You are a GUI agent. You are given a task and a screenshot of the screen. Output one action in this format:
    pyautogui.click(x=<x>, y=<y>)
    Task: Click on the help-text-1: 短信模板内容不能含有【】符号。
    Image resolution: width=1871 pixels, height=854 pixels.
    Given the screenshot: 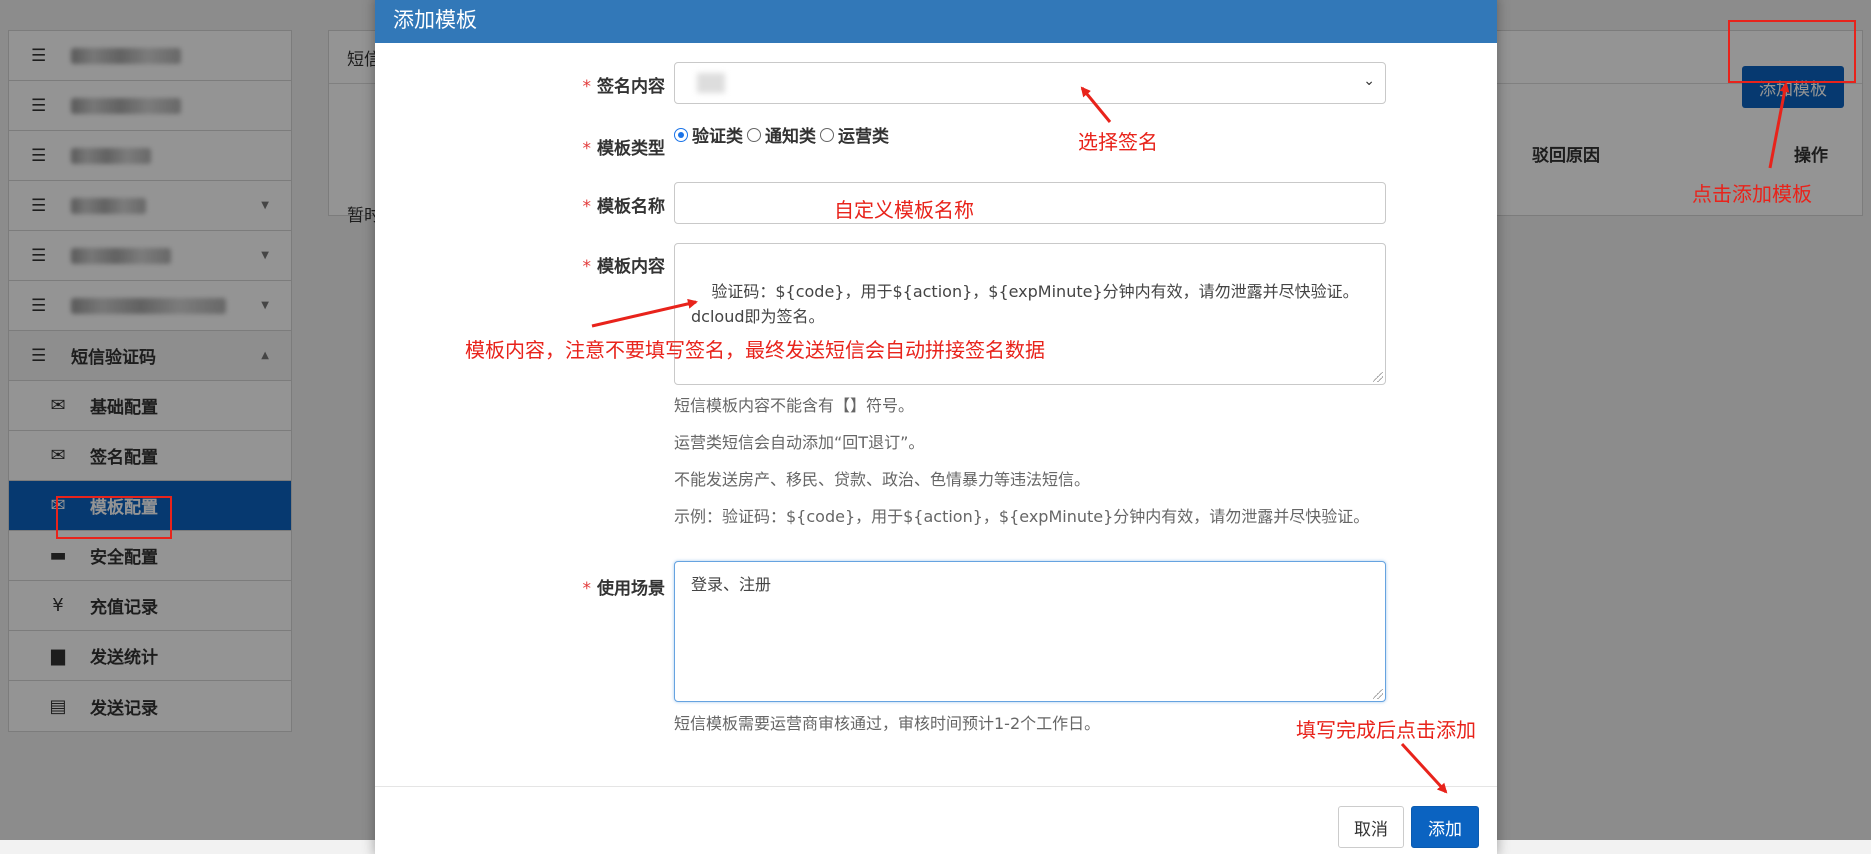 What is the action you would take?
    pyautogui.click(x=794, y=405)
    